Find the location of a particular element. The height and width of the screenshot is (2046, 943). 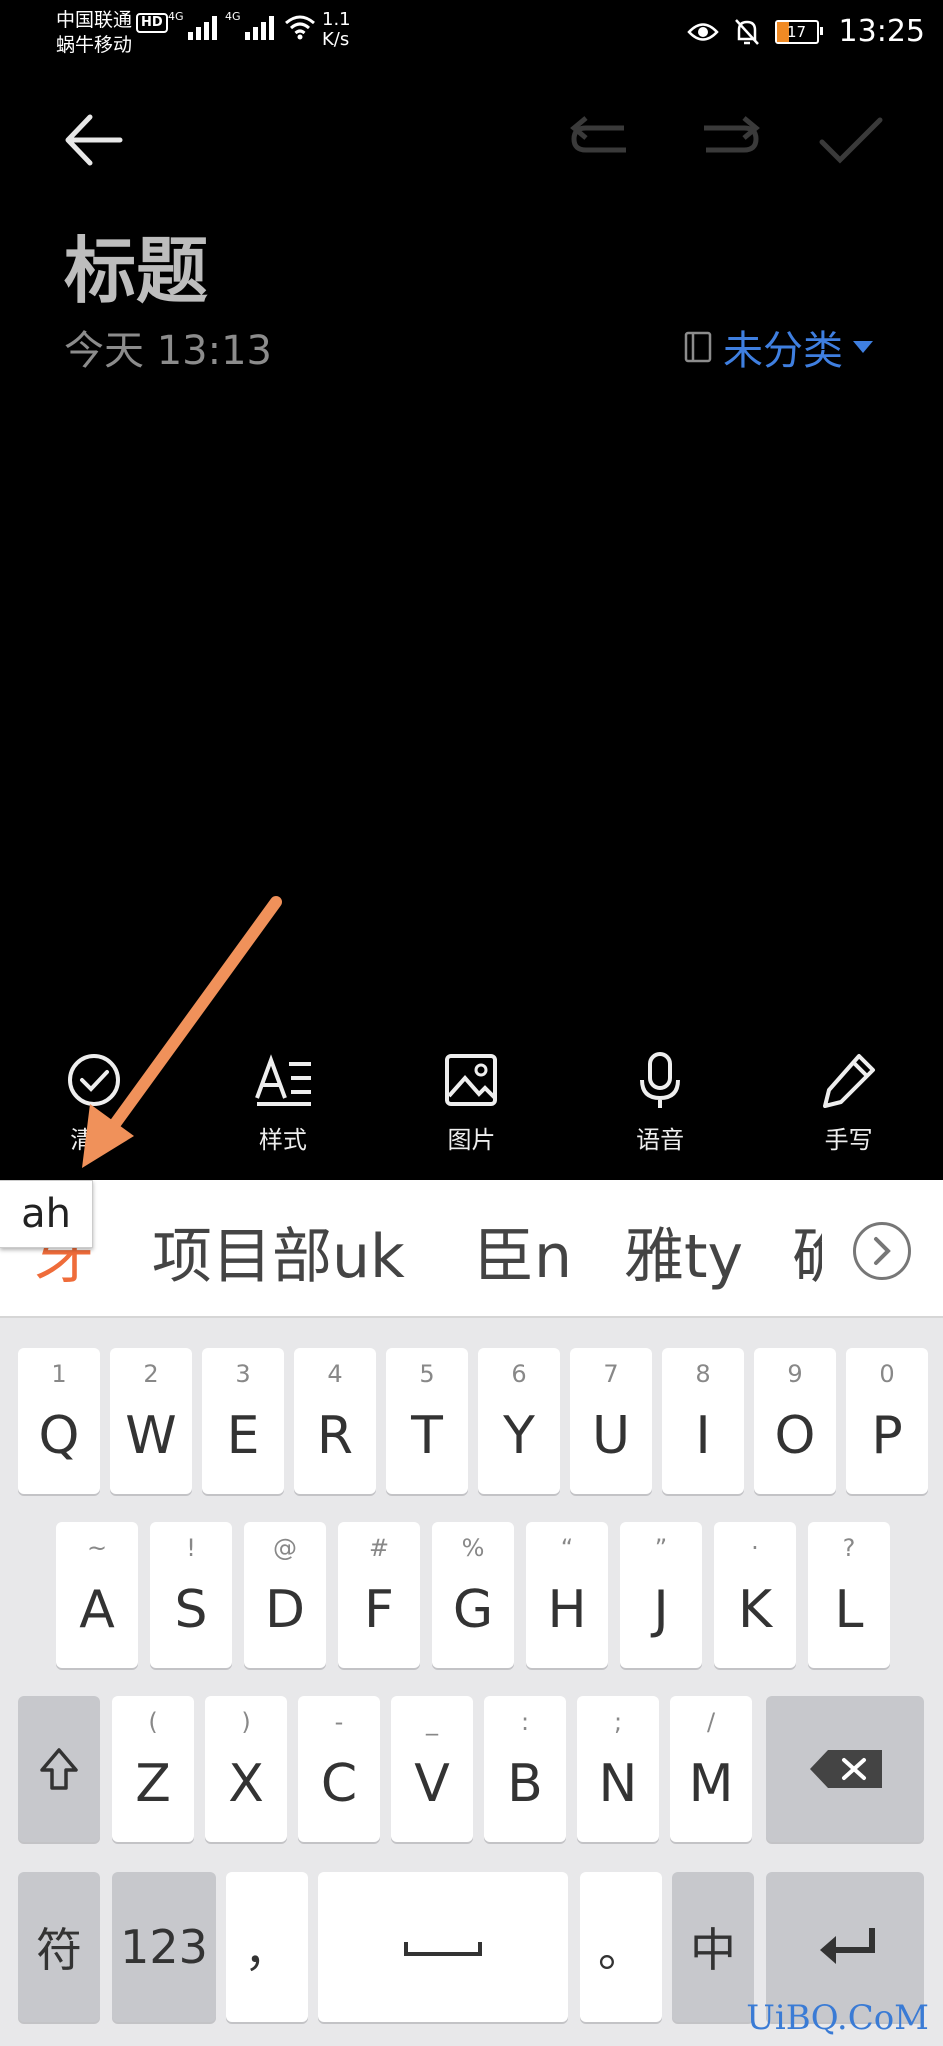

key-secondary-label: 8 is located at coordinates (703, 1374).